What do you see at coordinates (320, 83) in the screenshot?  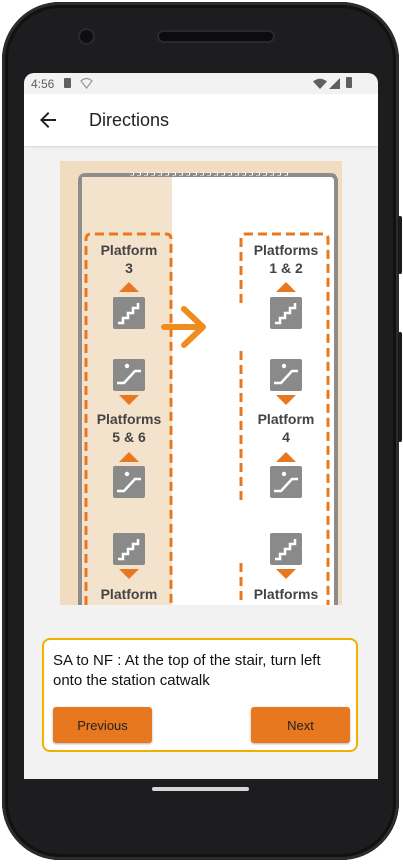 I see `wifi-icon` at bounding box center [320, 83].